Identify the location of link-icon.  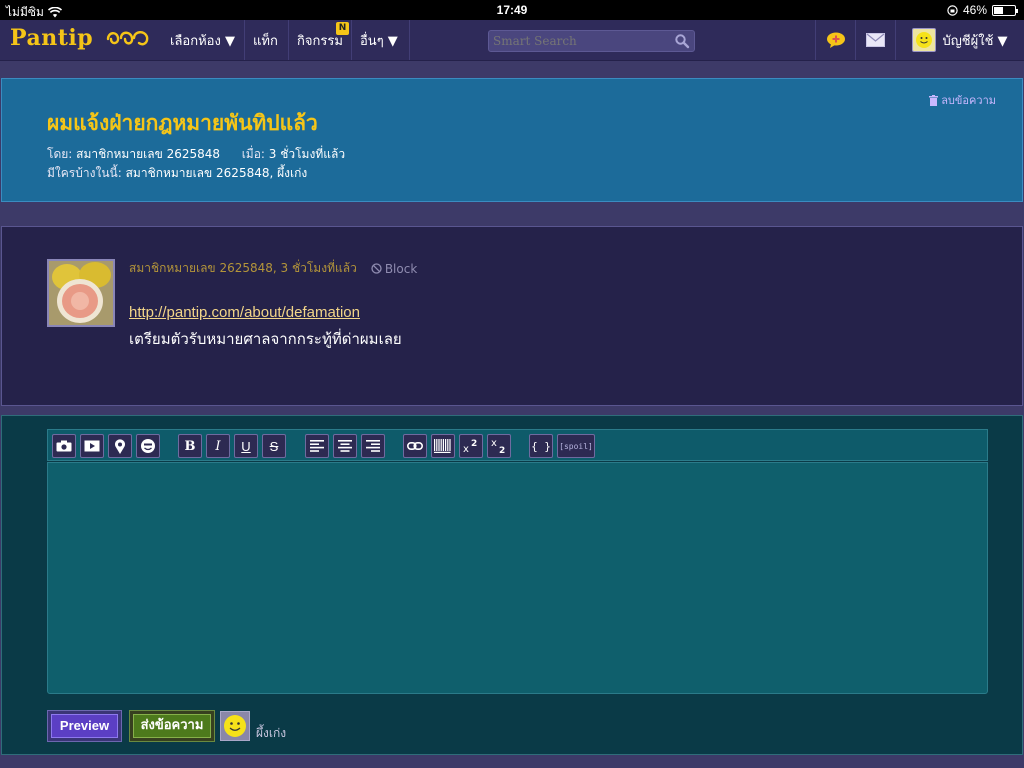
(415, 446).